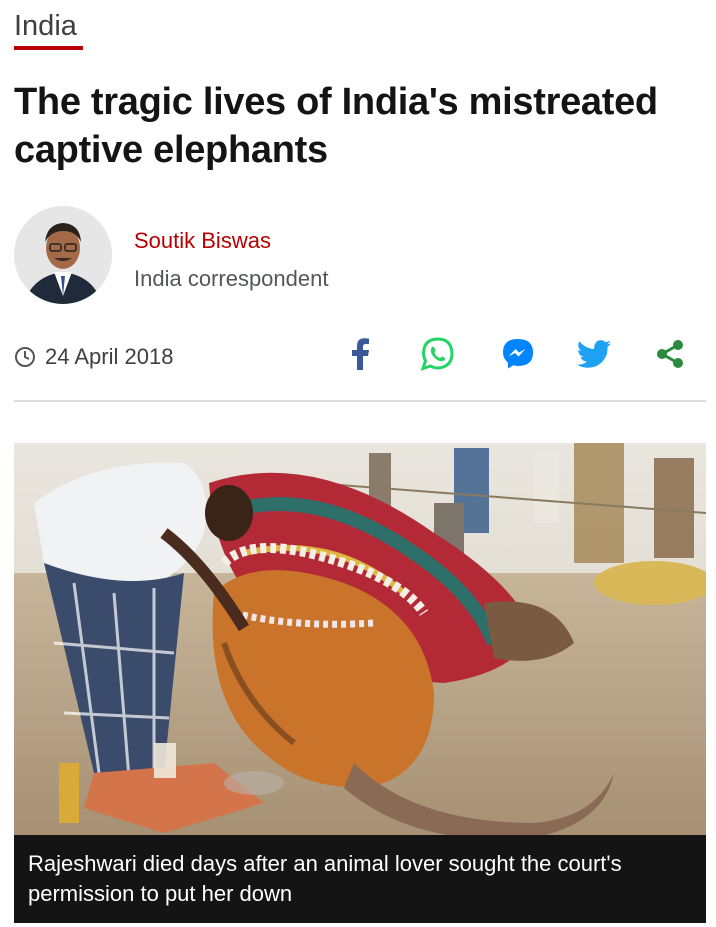 The width and height of the screenshot is (716, 927). I want to click on twitter-icon, so click(594, 356).